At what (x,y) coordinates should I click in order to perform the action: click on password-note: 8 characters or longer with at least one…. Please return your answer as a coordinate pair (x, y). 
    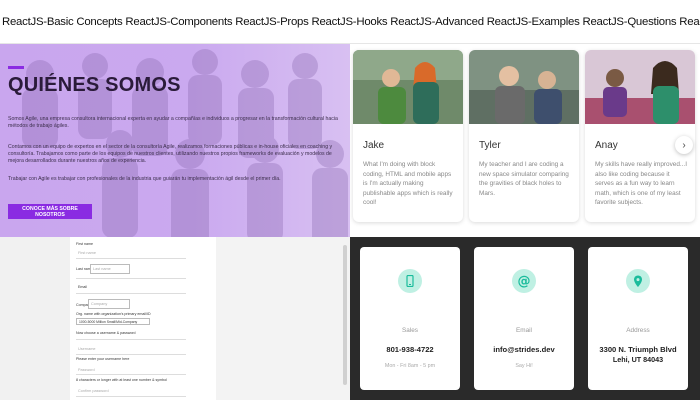
    Looking at the image, I should click on (121, 380).